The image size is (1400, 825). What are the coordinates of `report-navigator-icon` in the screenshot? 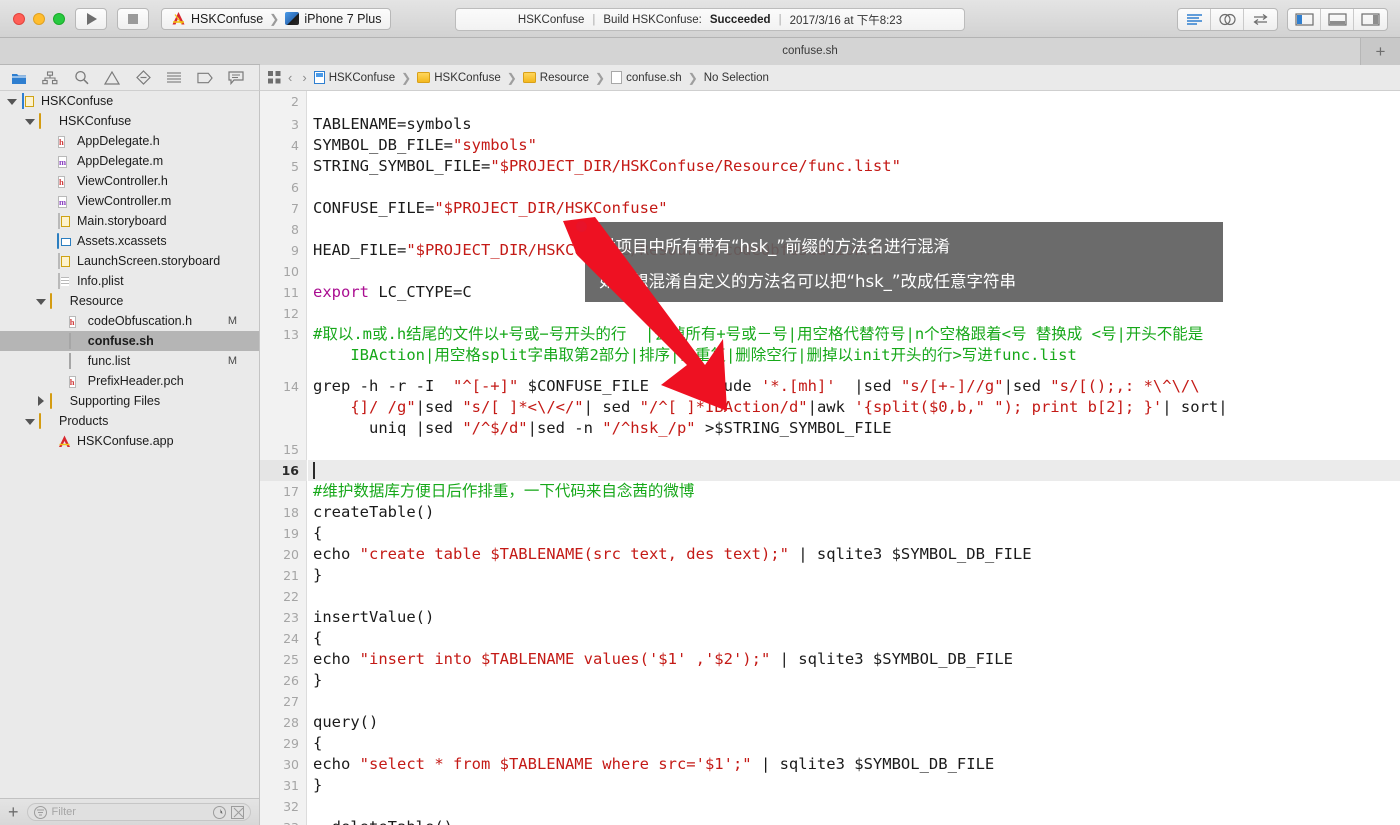 It's located at (236, 78).